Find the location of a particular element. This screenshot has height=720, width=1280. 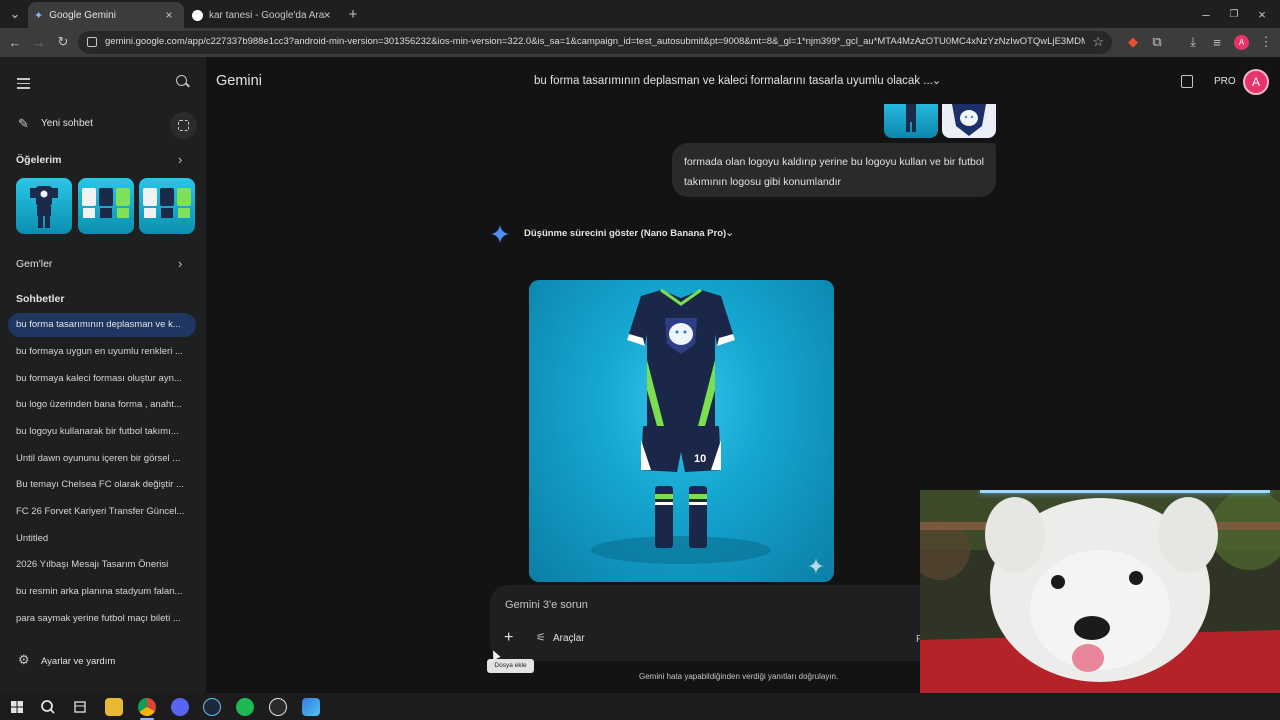

chrome-icon is located at coordinates (147, 707).